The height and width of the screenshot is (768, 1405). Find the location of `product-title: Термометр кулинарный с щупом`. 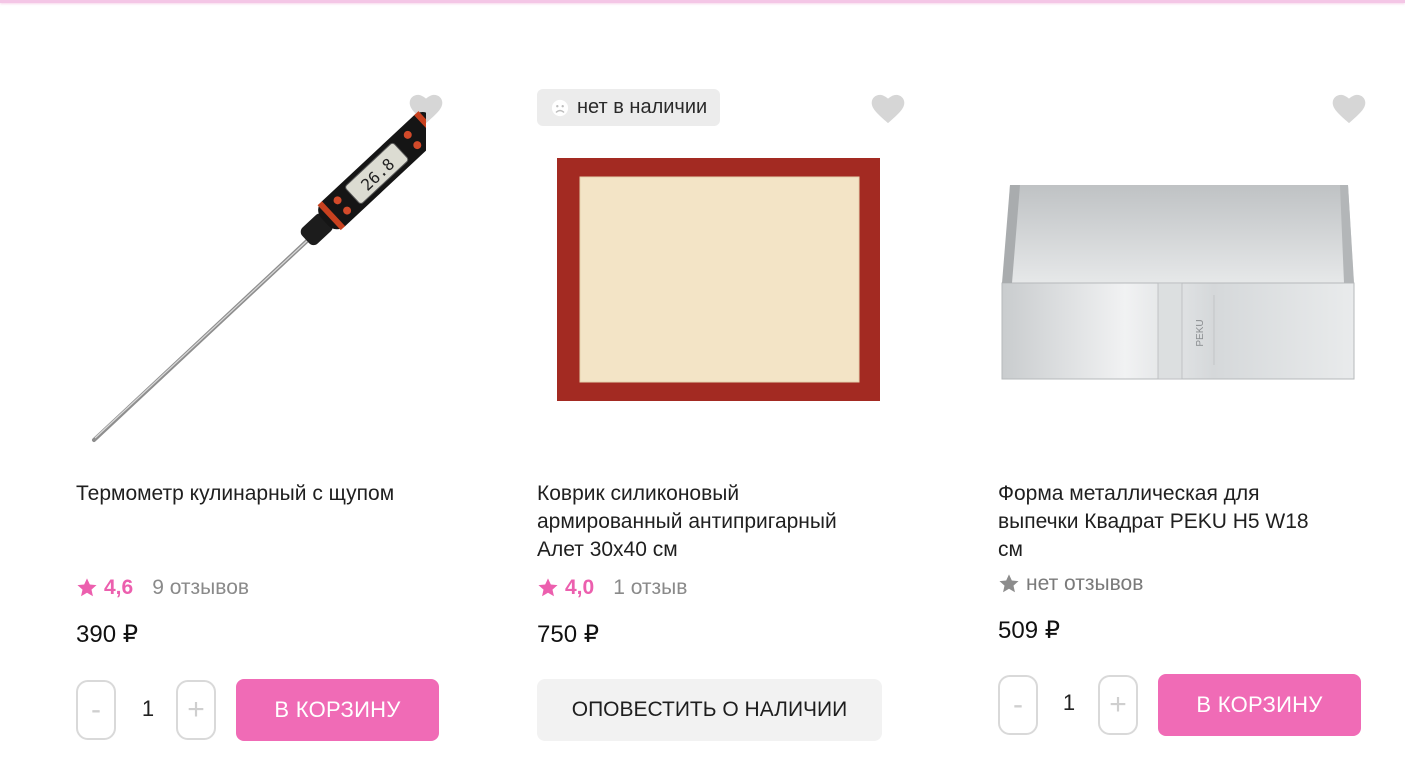

product-title: Термометр кулинарный с щупом is located at coordinates (241, 494).